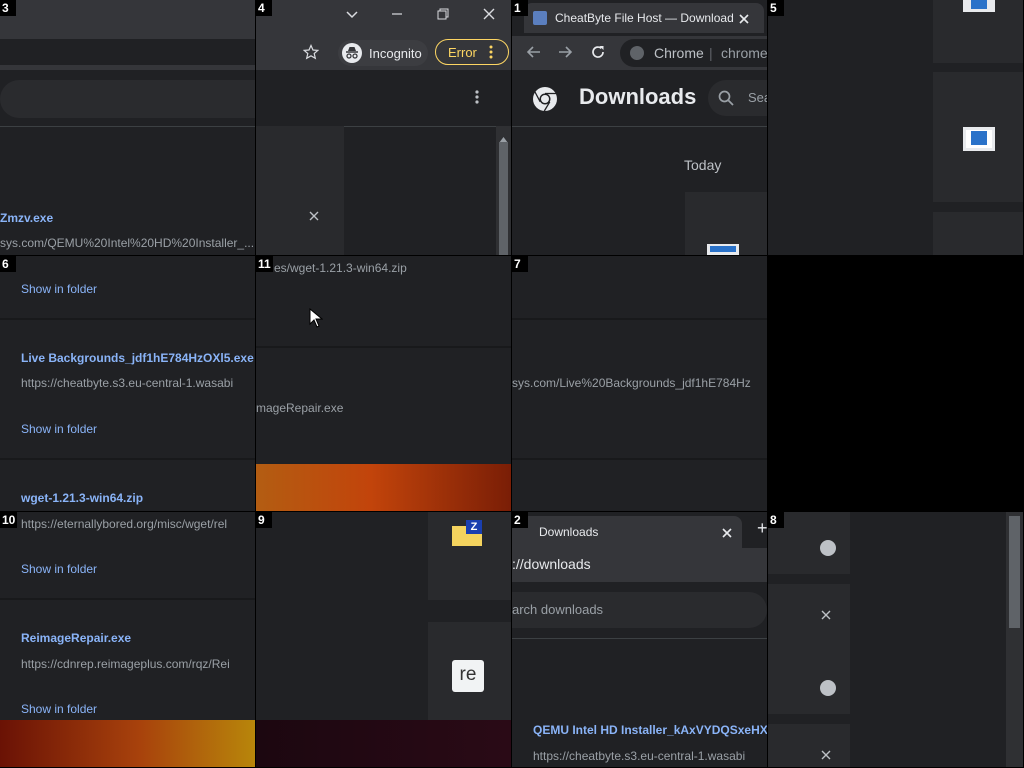 The height and width of the screenshot is (768, 1024). I want to click on downloads-header: arch downloads, so click(639, 610).